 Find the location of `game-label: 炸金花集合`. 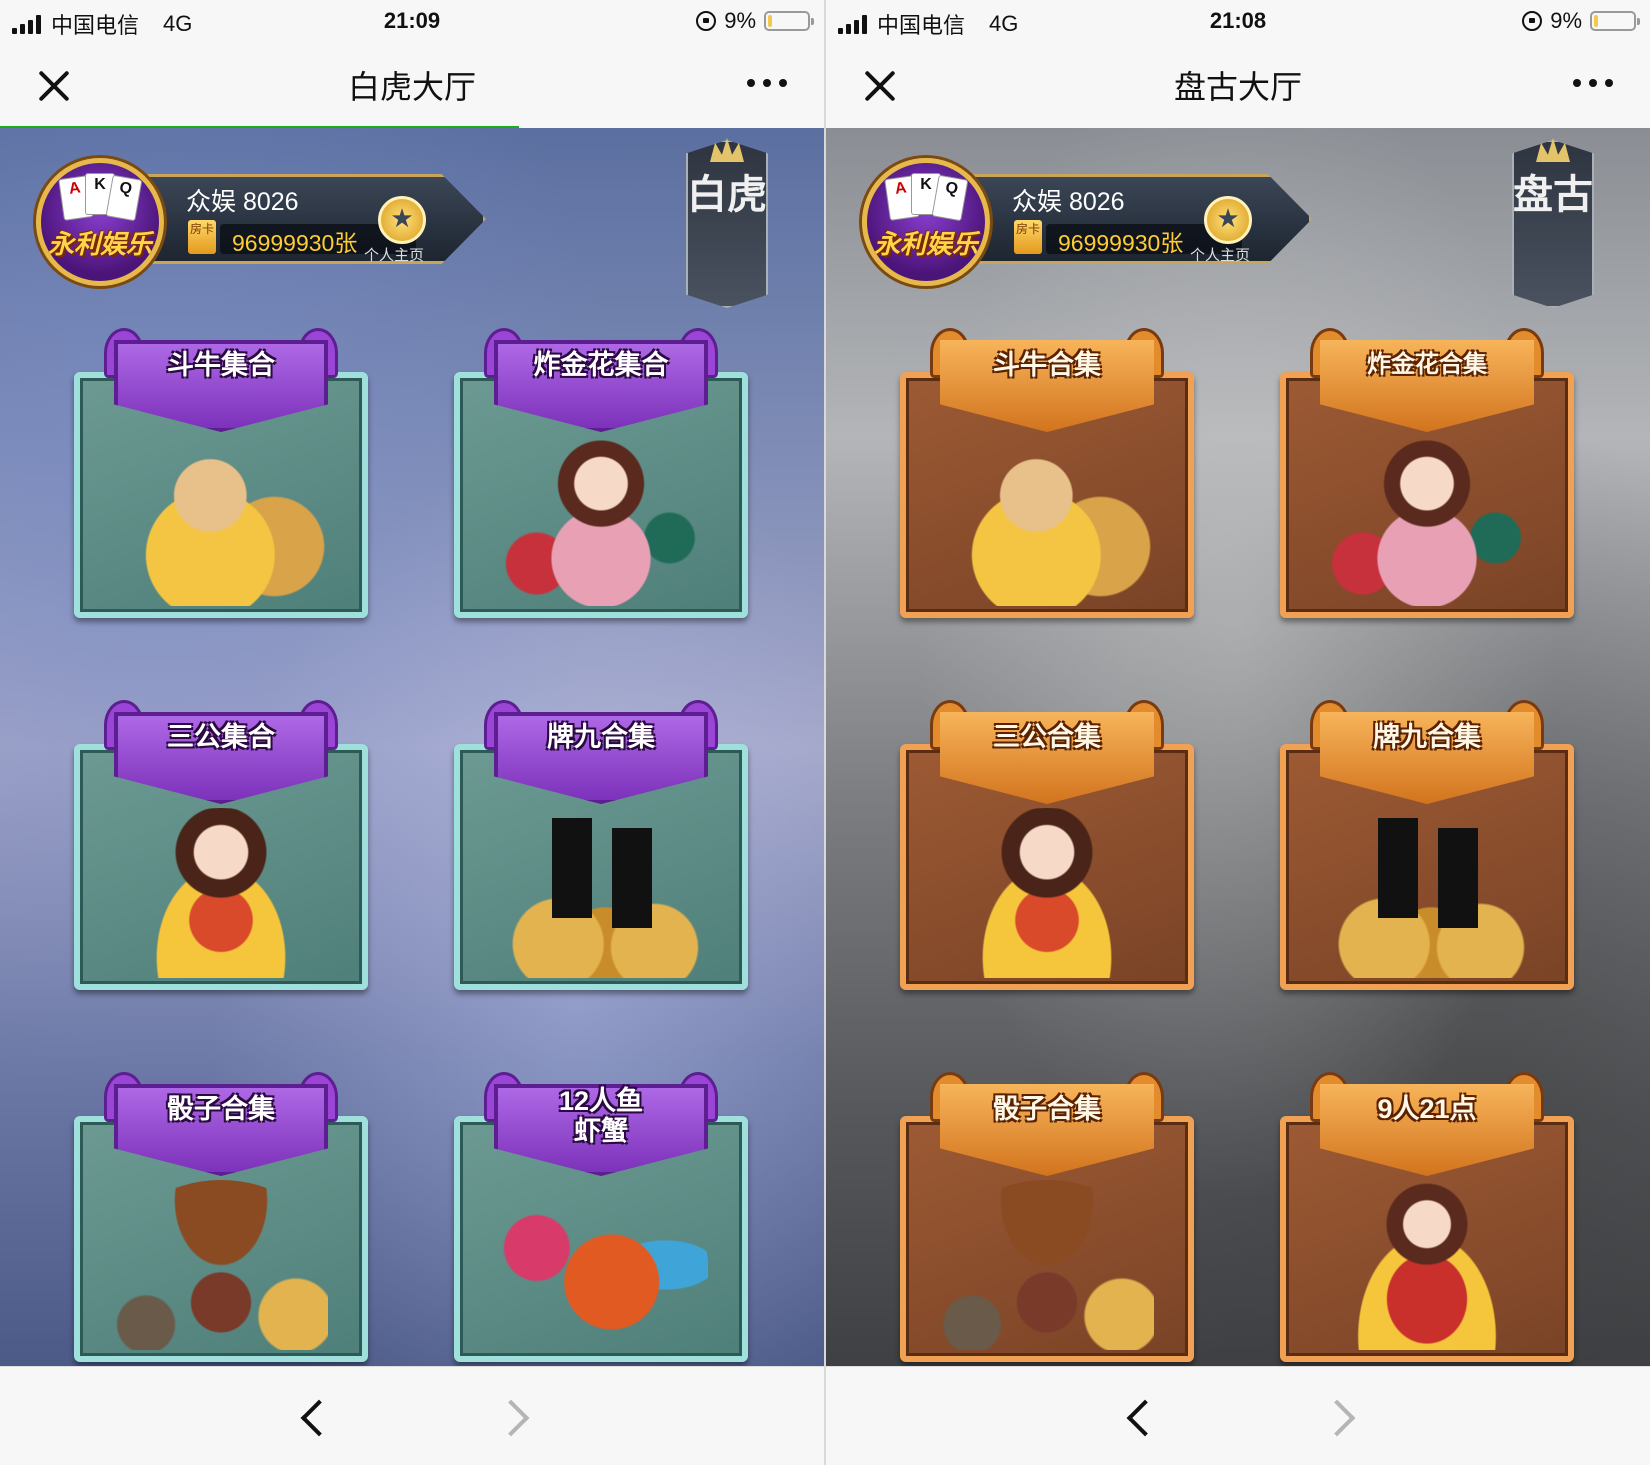

game-label: 炸金花集合 is located at coordinates (601, 365).